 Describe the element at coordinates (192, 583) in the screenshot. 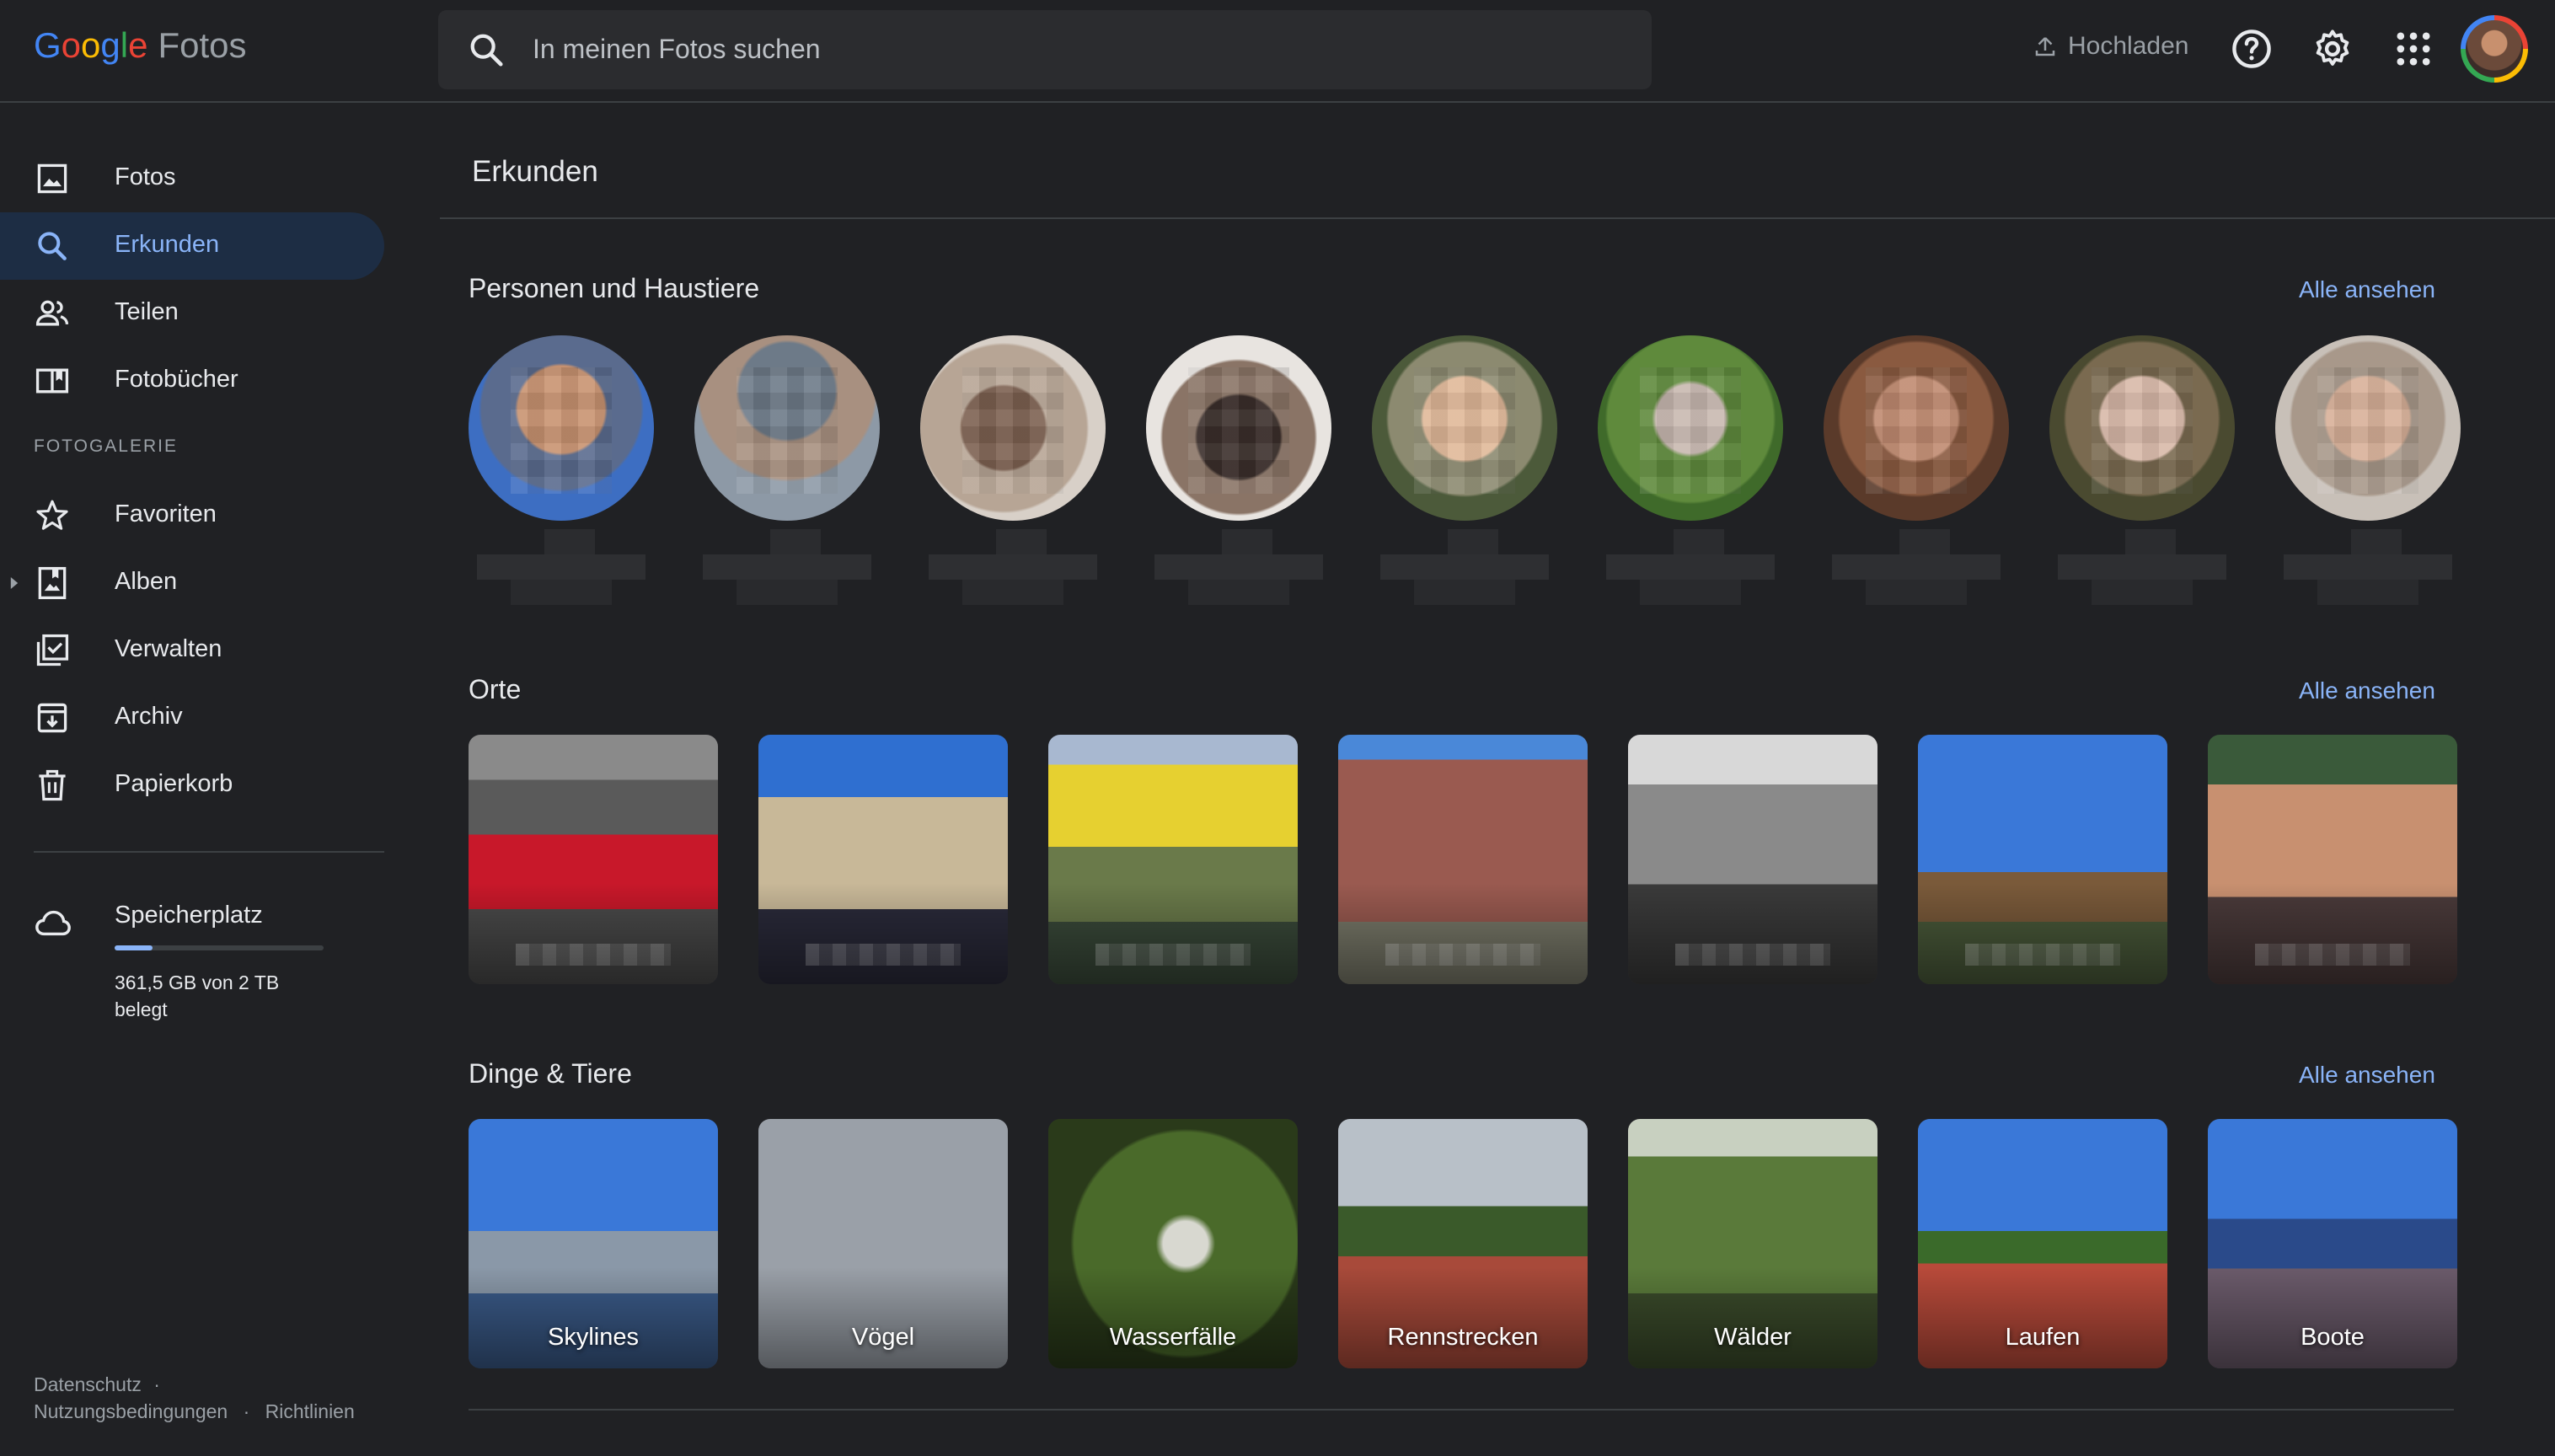

I see `sidebar-item-alben: Alben` at that location.